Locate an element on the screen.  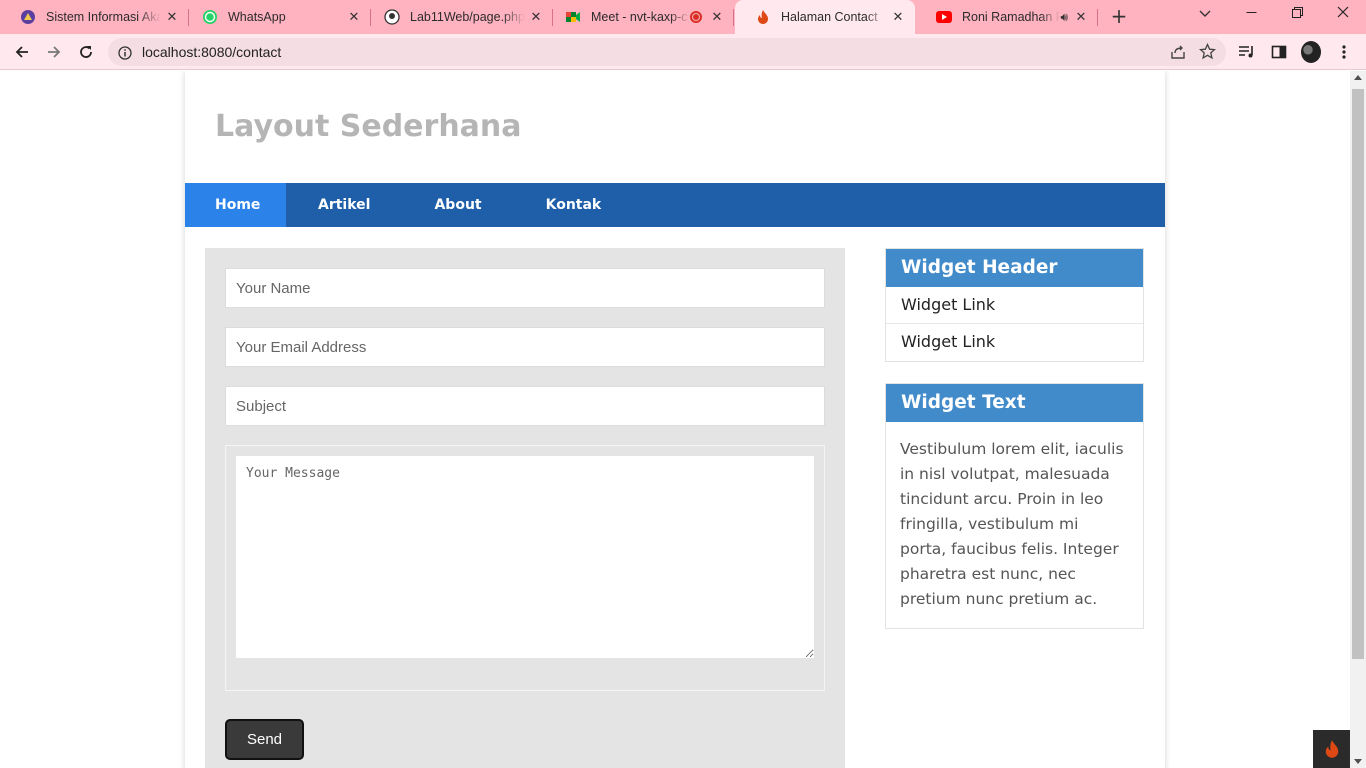
tab-youtube: Roni Ramadhan F 🔊︎ ✕ is located at coordinates (1007, 17).